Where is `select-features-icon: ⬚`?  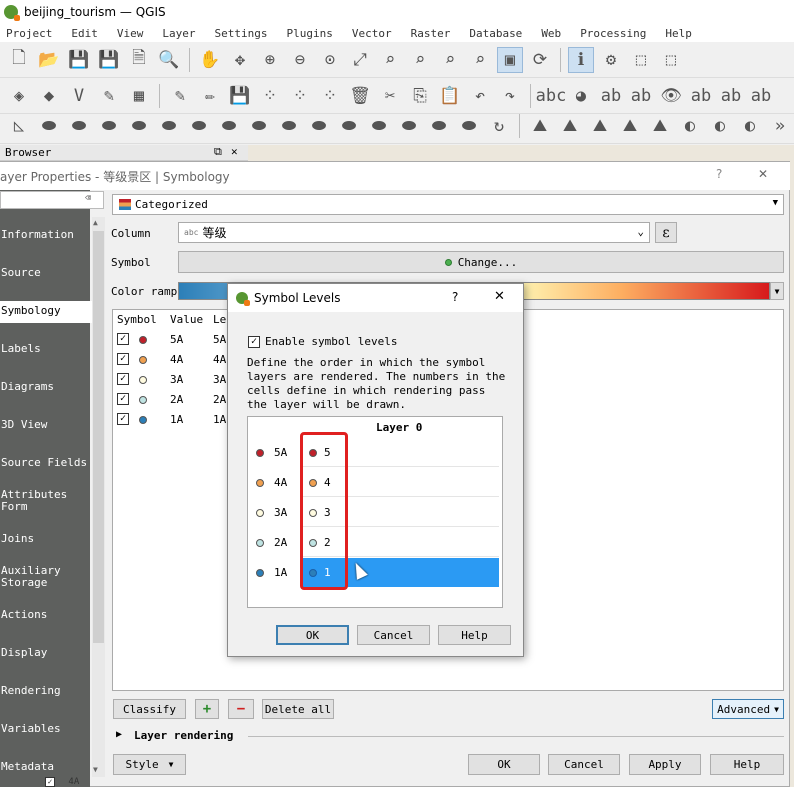 select-features-icon: ⬚ is located at coordinates (641, 60).